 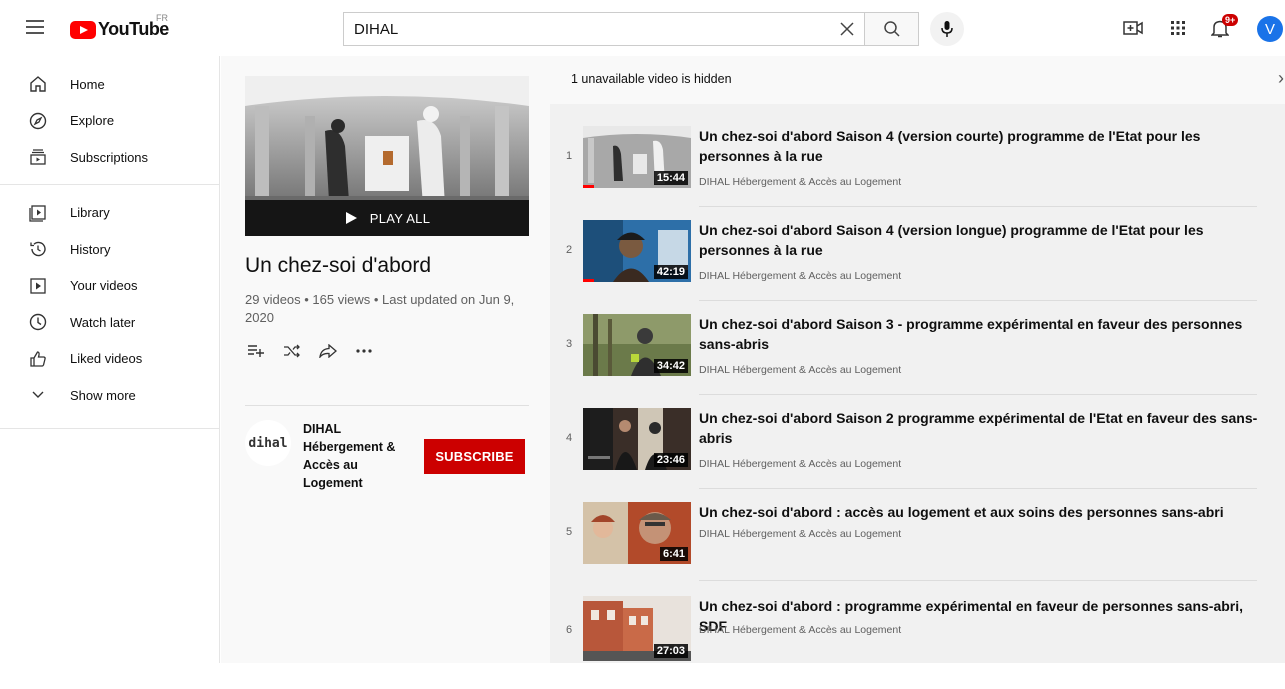 I want to click on video-thumbnail: 15:44, so click(x=637, y=157).